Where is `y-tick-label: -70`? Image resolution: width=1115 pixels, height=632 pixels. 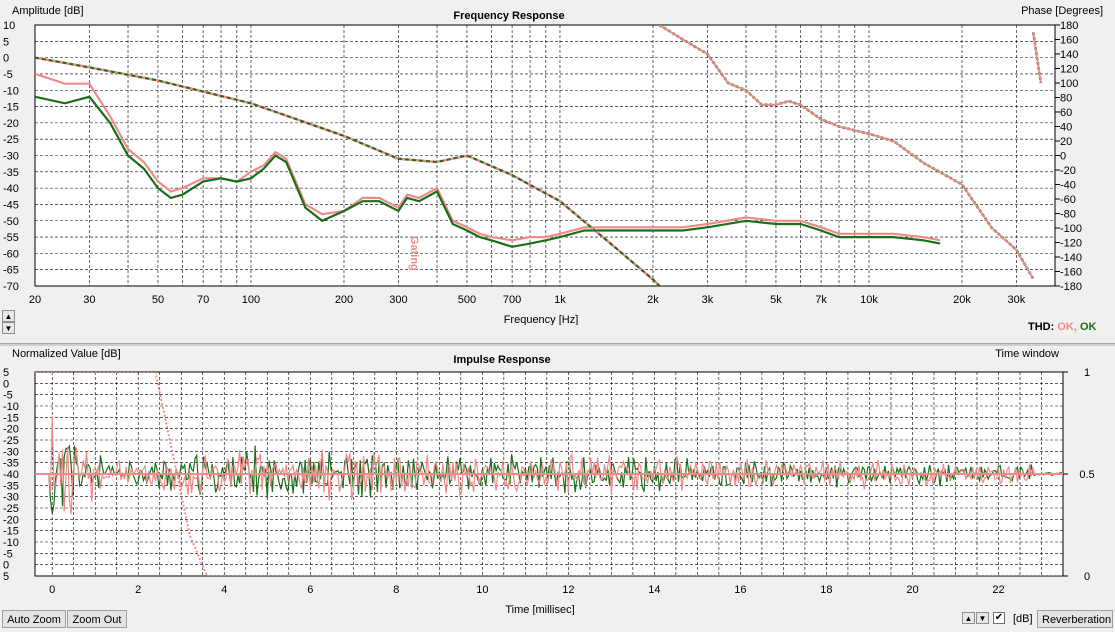 y-tick-label: -70 is located at coordinates (11, 287).